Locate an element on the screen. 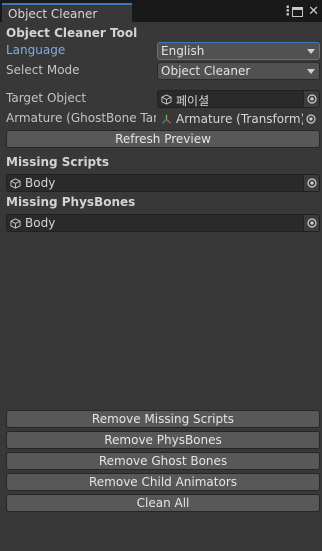  remove-ghost-bones-button: Remove Ghost Bones is located at coordinates (163, 461).